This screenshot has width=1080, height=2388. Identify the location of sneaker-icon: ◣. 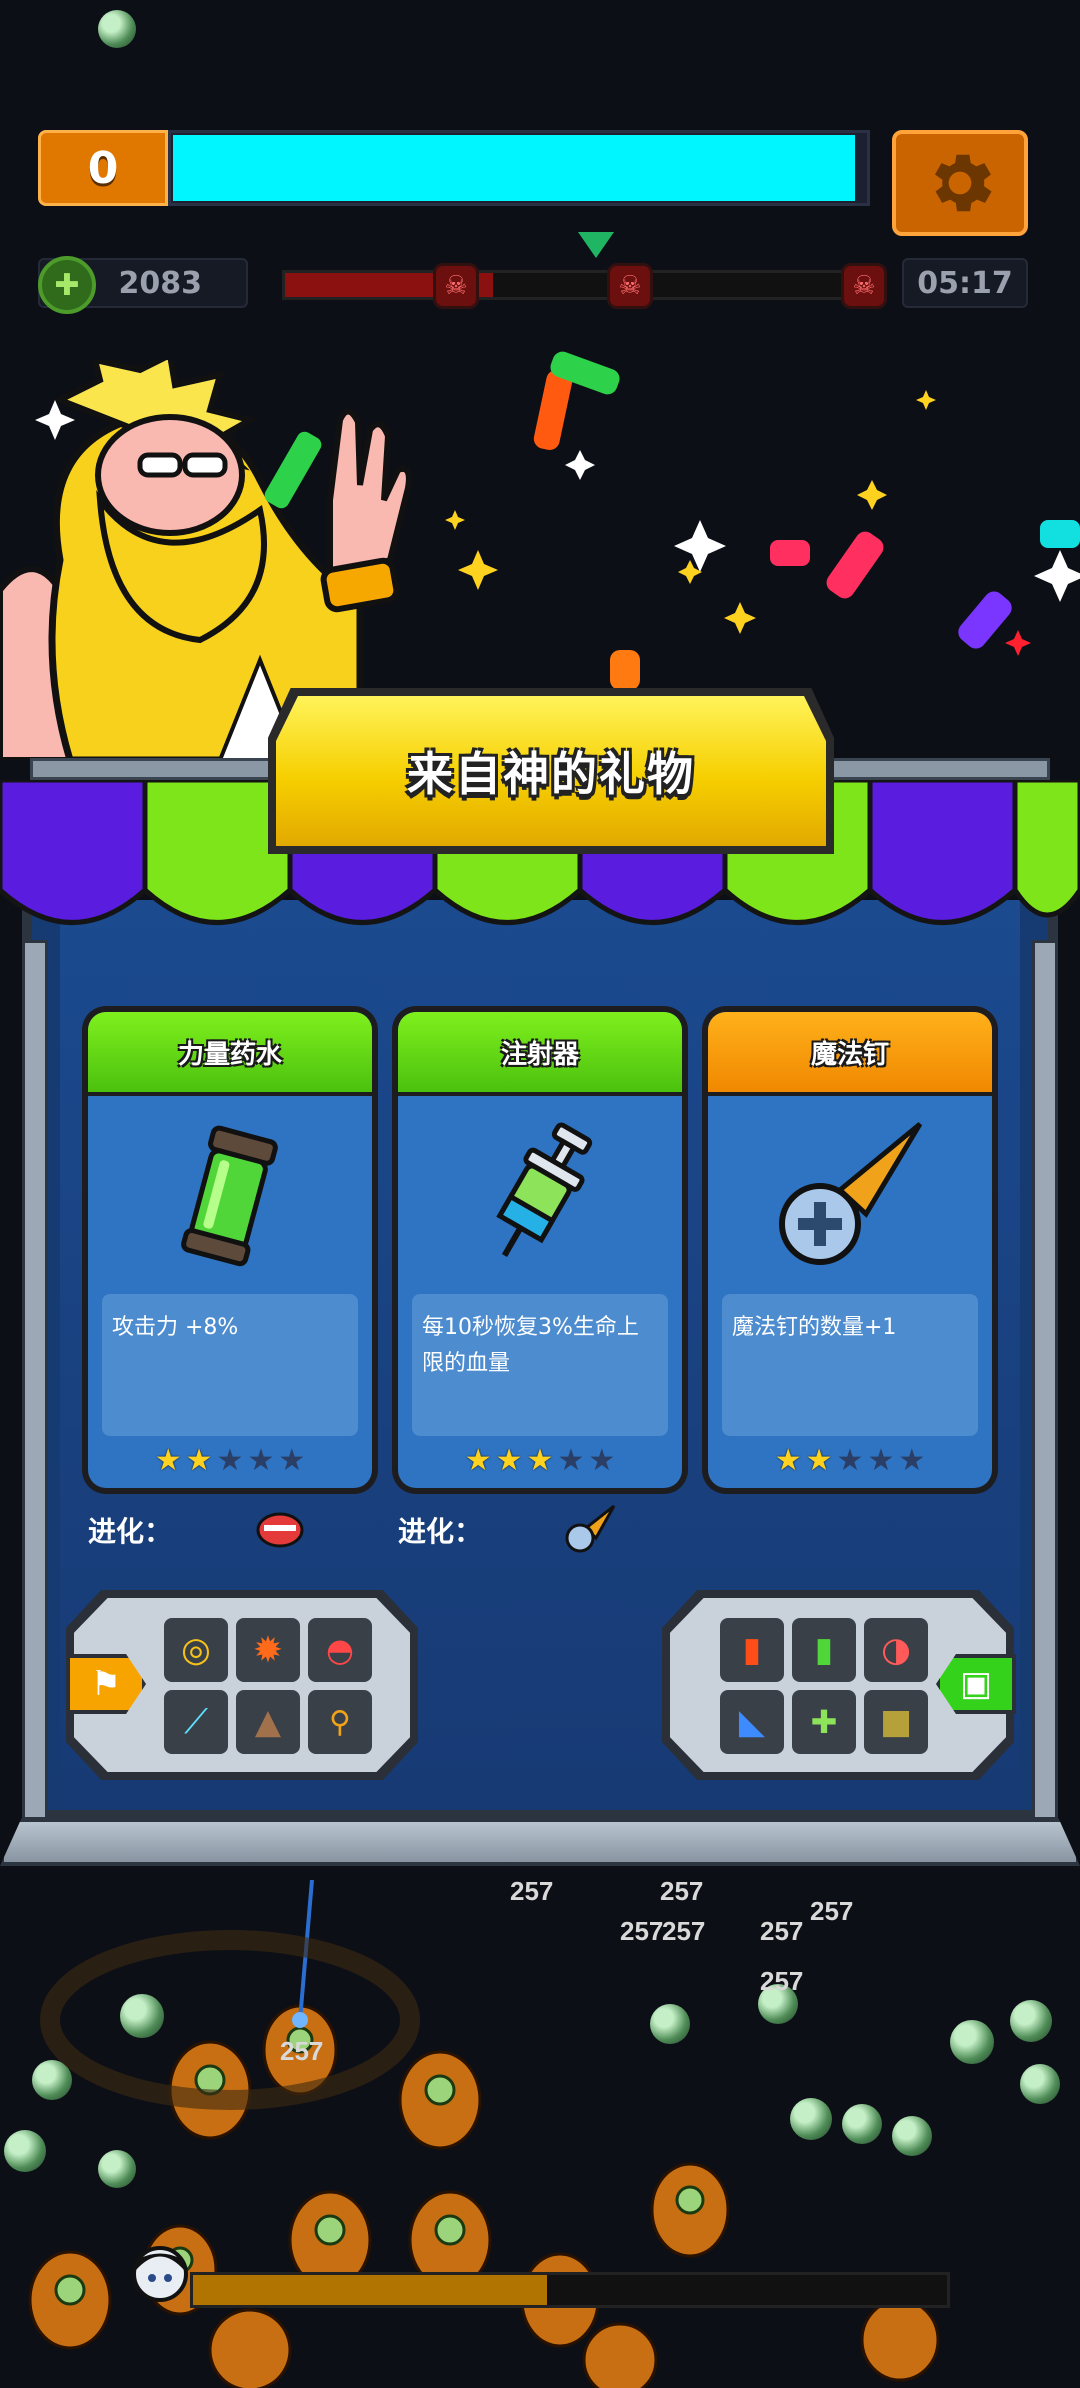
(752, 1722).